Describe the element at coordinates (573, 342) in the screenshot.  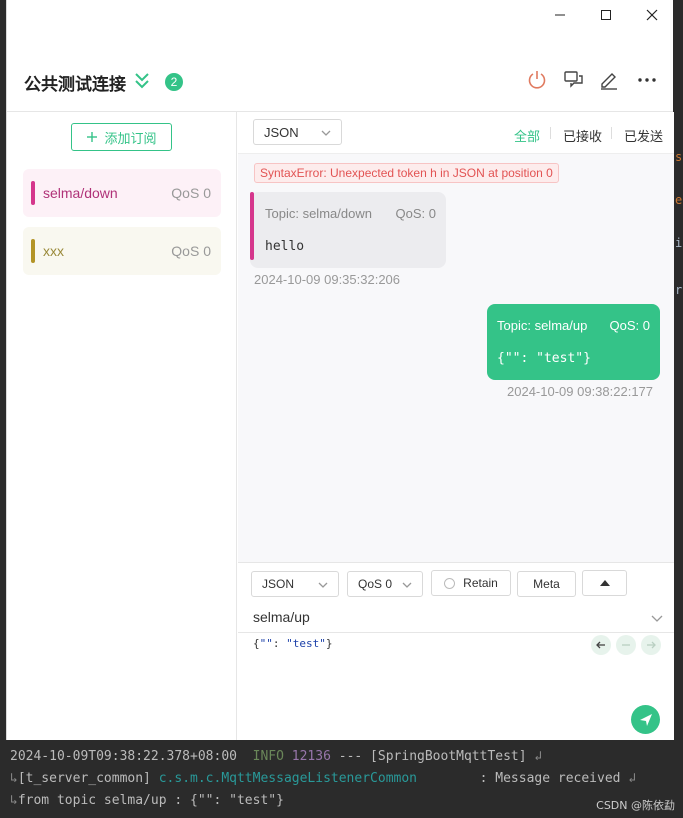
I see `outgoing-message-bubble: Topic: selma/up QoS: 0 {"": "test"}` at that location.